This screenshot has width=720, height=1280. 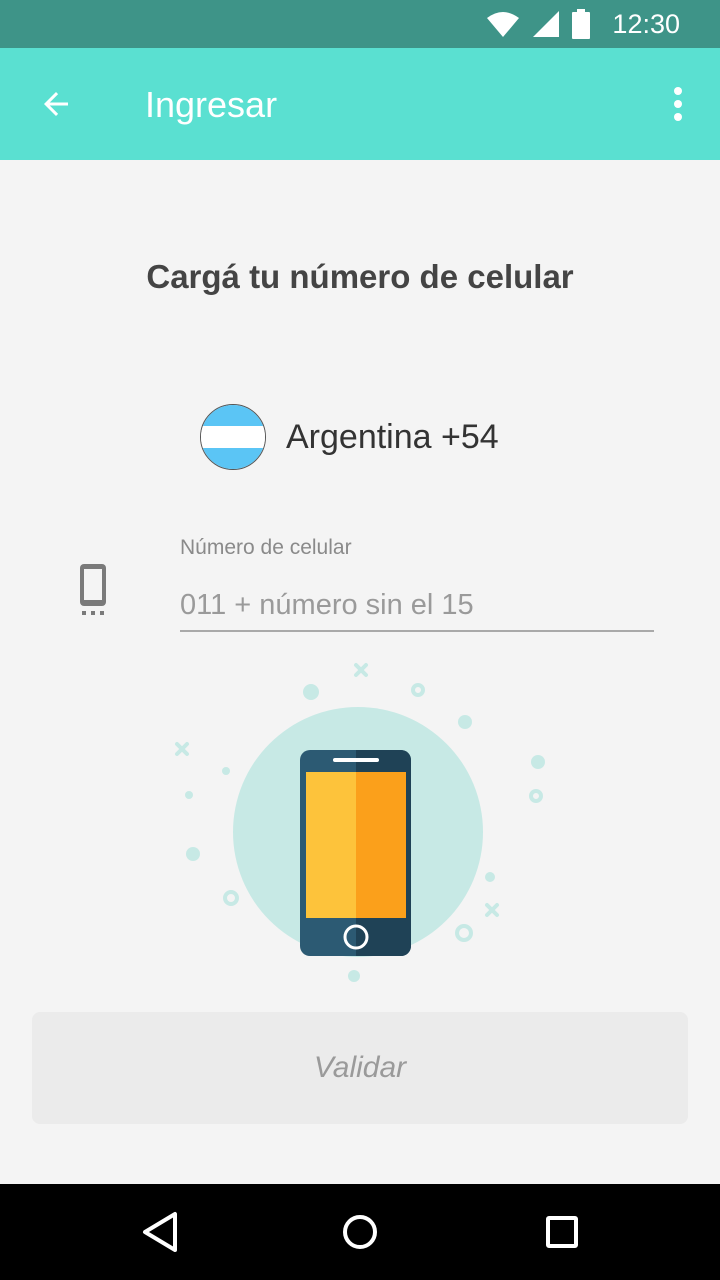 I want to click on phone-number-field: Número de celular, so click(x=417, y=586).